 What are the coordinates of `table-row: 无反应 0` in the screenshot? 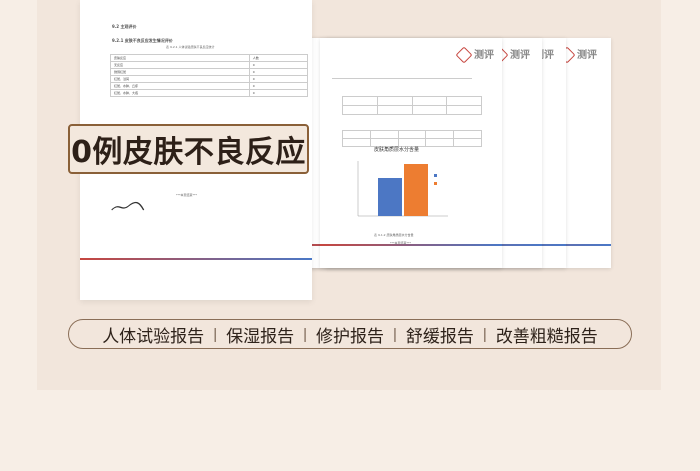 It's located at (209, 65).